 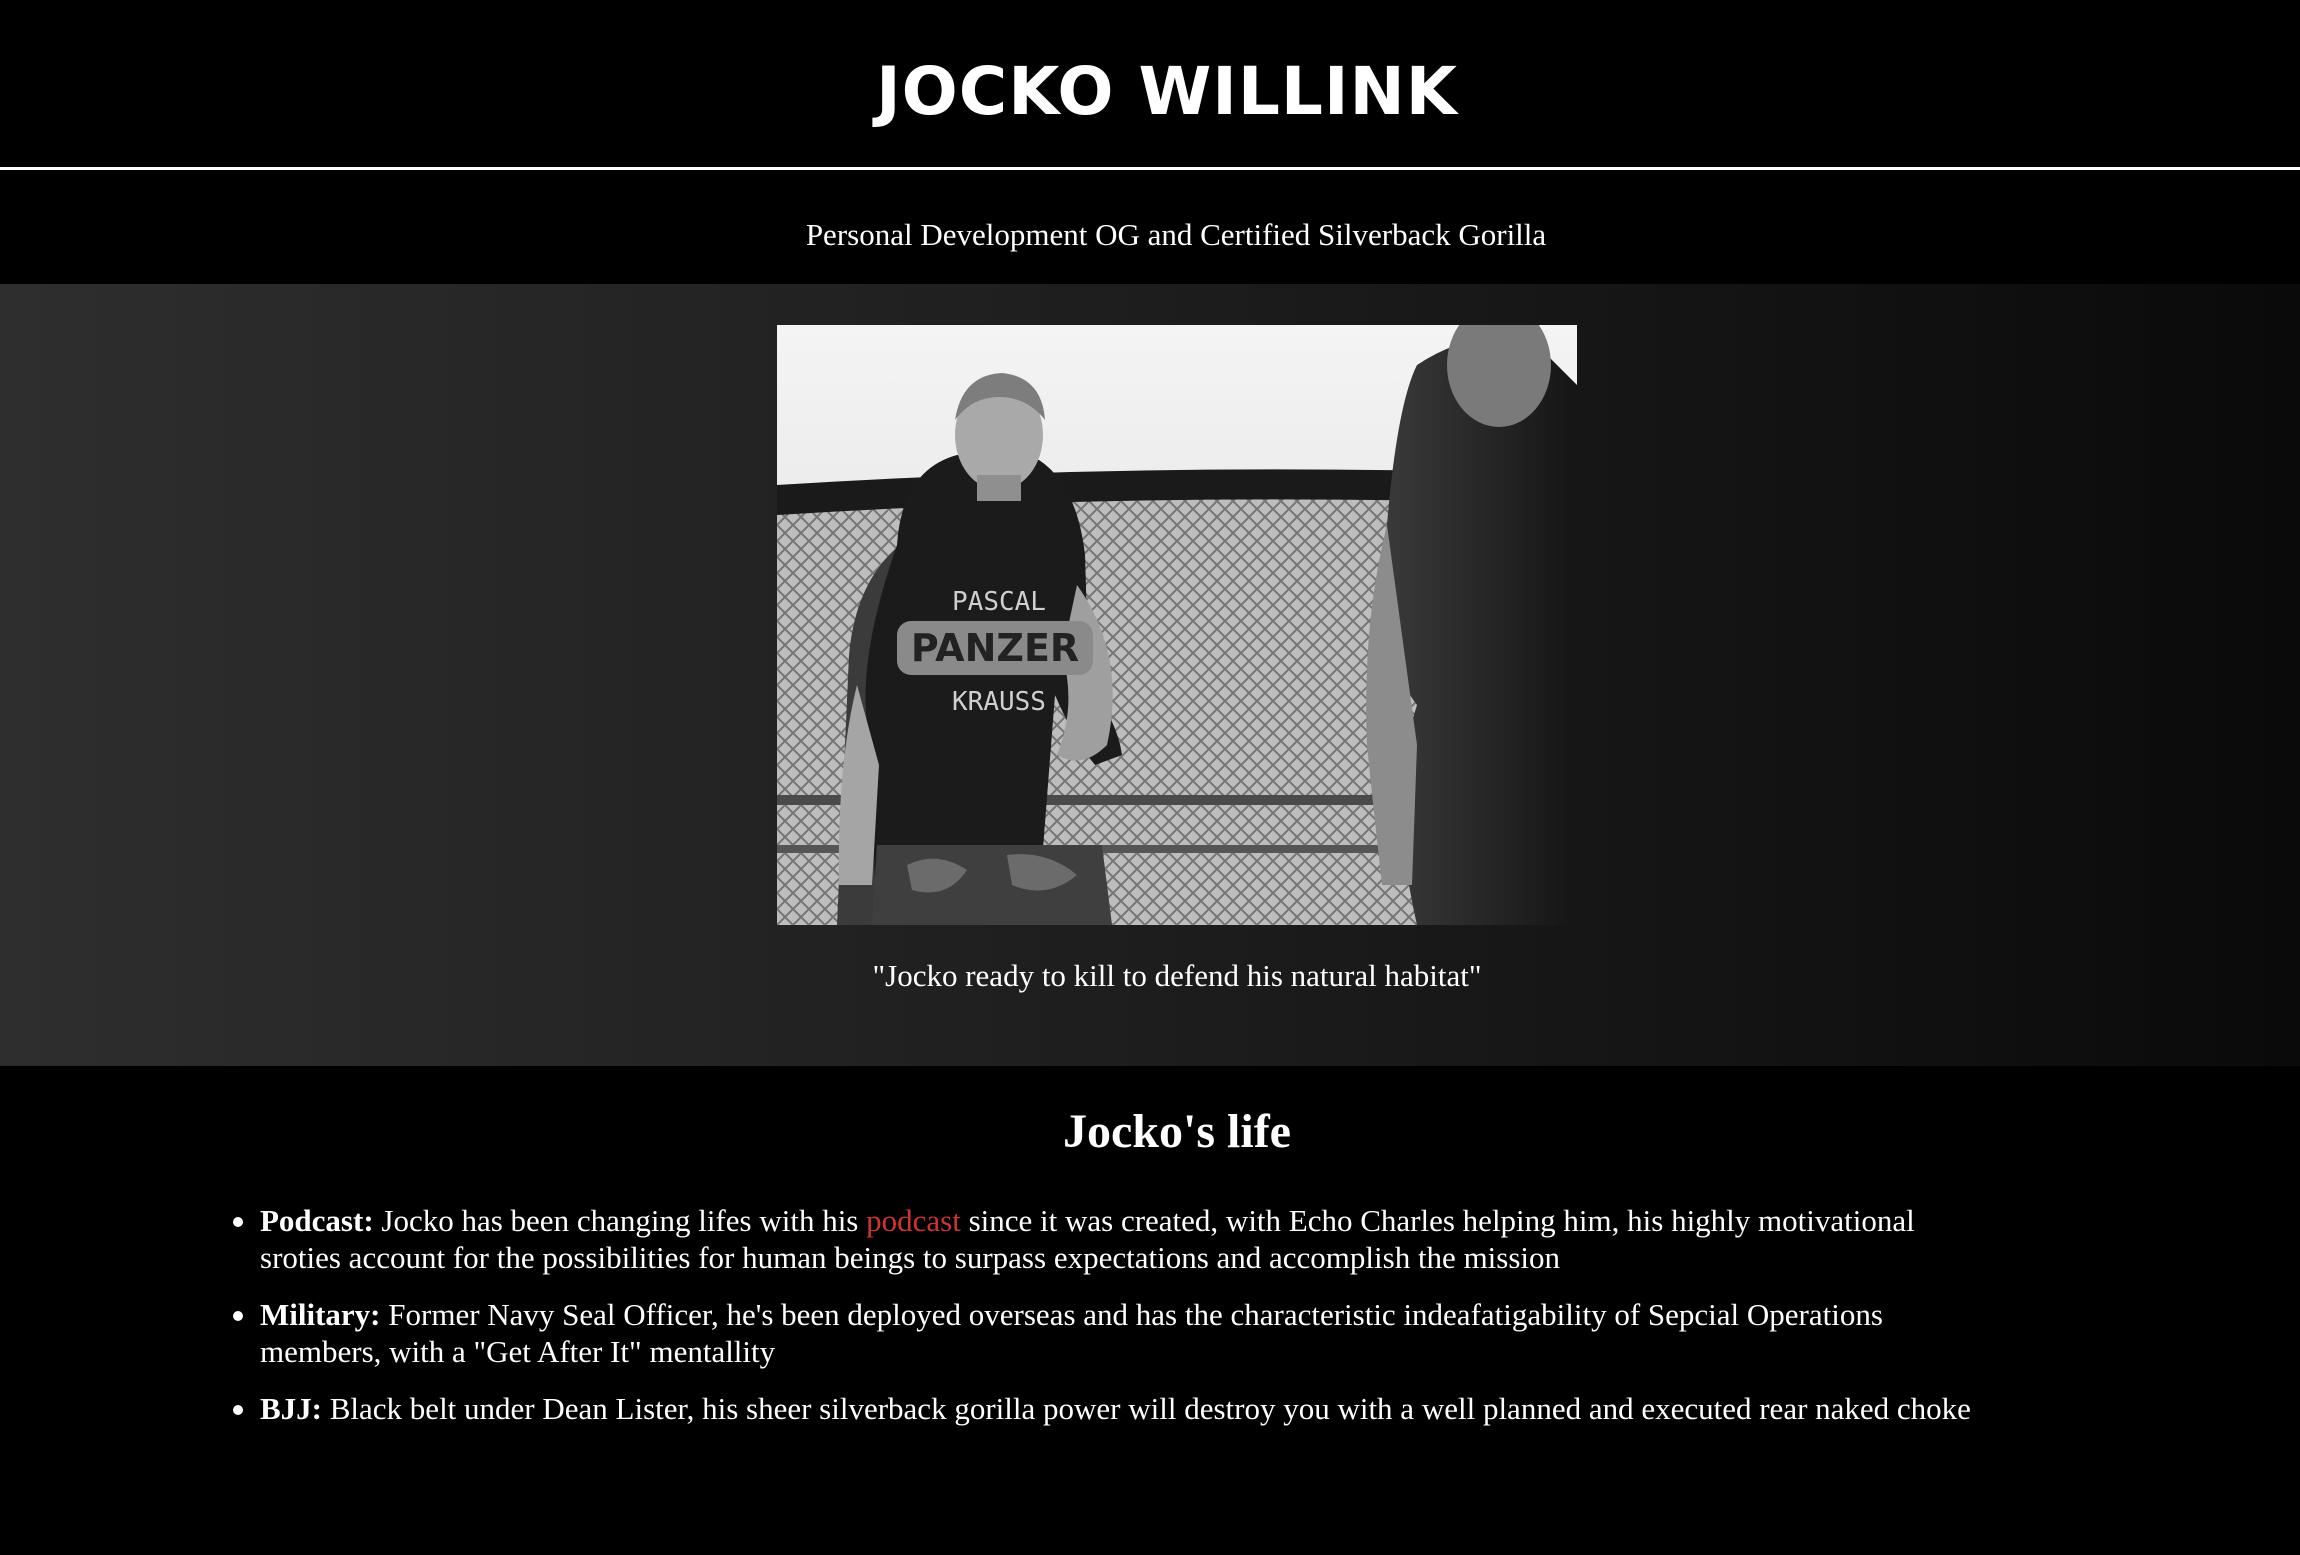 What do you see at coordinates (291, 1408) in the screenshot?
I see `item-label: BJJ:` at bounding box center [291, 1408].